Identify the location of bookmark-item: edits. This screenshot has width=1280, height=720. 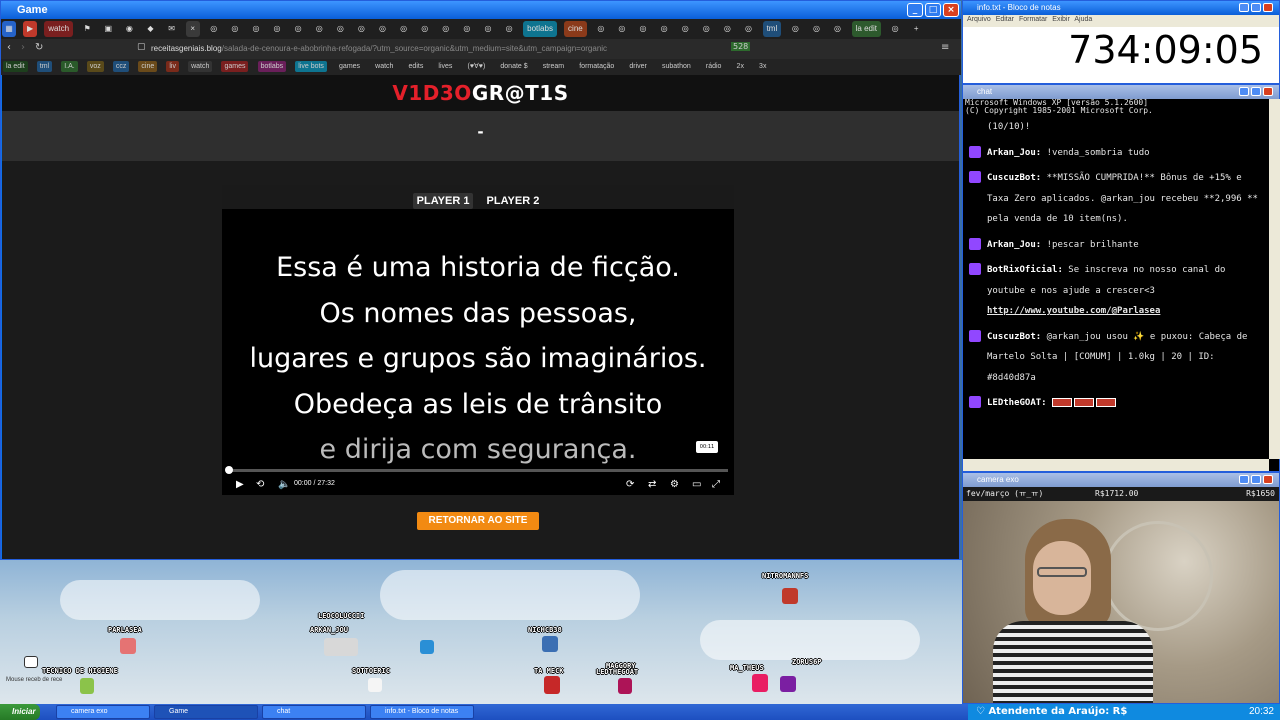
(416, 66).